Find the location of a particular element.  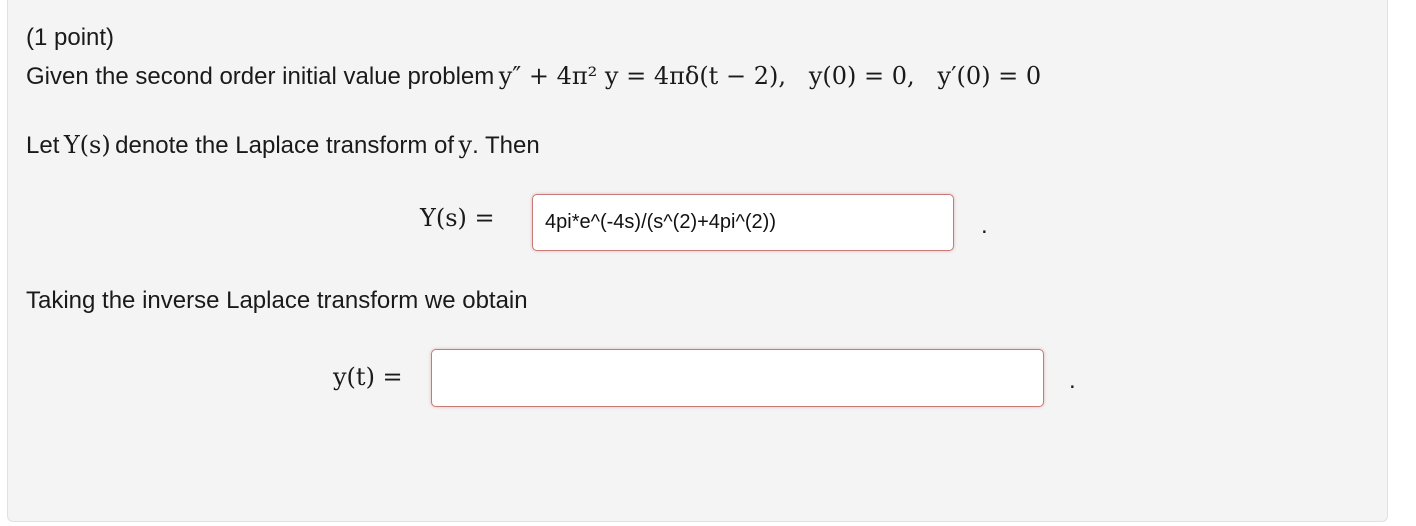

Ys-equals-label: Y(s) = is located at coordinates (457, 218).